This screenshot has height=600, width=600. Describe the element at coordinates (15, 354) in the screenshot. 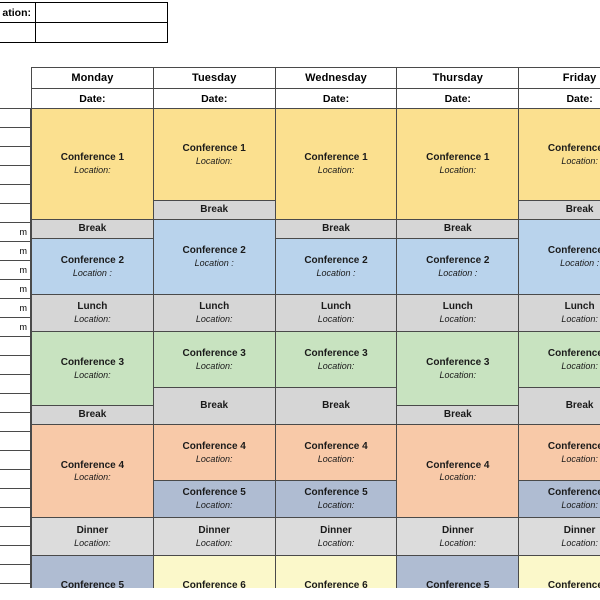

I see `time-column: mmmmmmm` at that location.